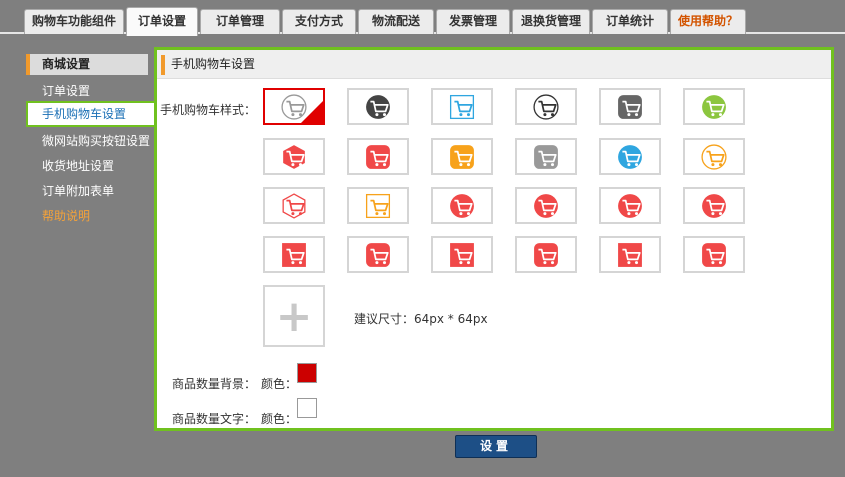  What do you see at coordinates (708, 21) in the screenshot?
I see `tab-help: 使用帮助？` at bounding box center [708, 21].